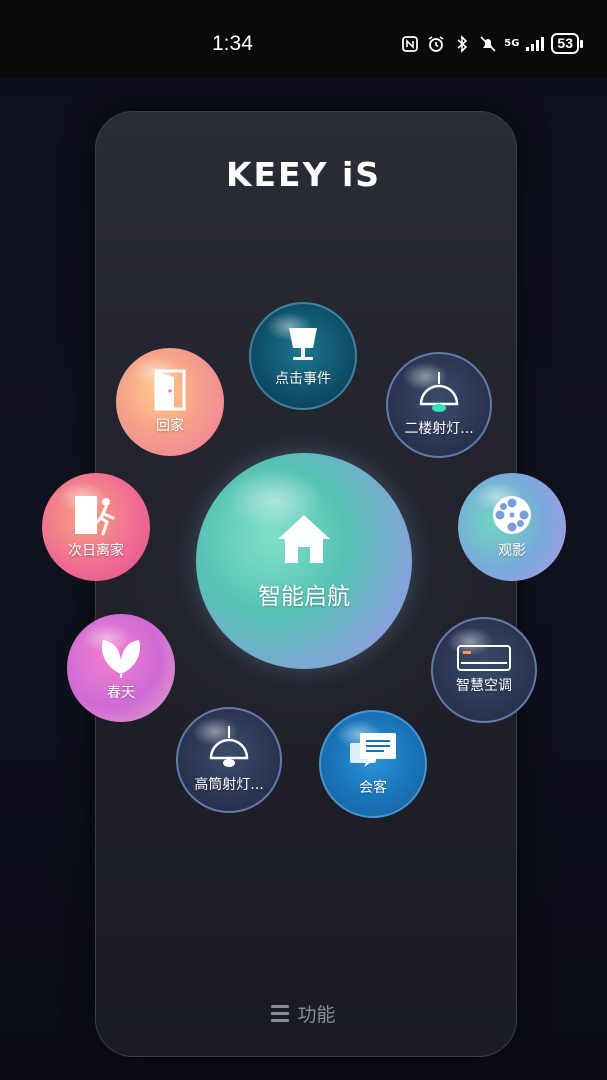 This screenshot has height=1080, width=607. I want to click on door-icon, so click(170, 390).